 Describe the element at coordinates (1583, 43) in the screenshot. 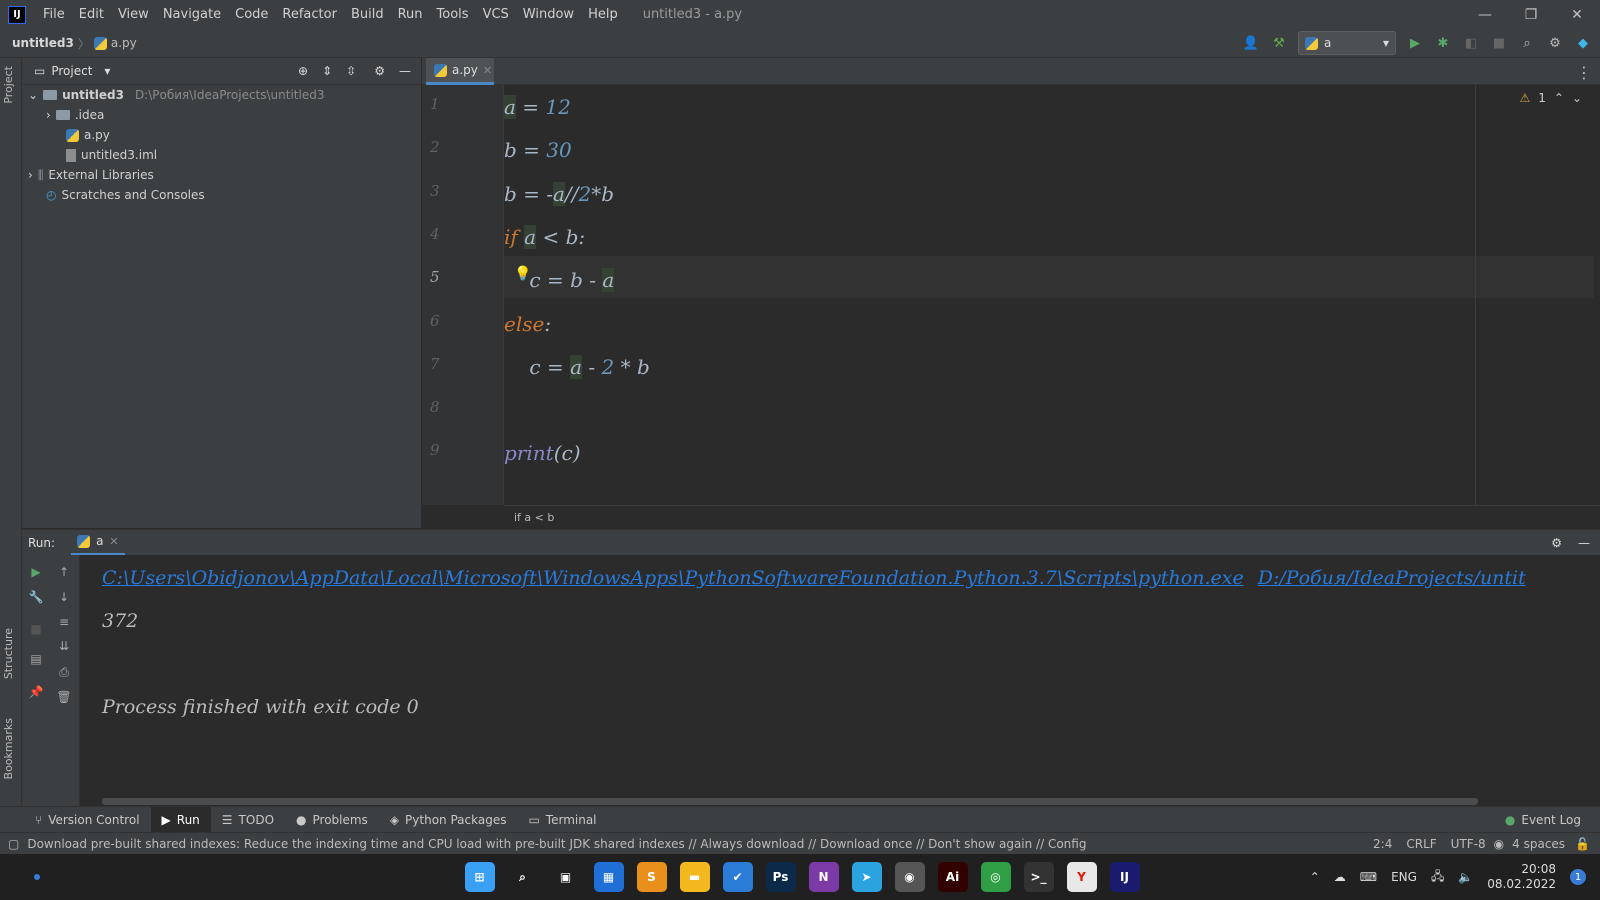

I see `jetbrains-toolbox-icon: ◆` at that location.